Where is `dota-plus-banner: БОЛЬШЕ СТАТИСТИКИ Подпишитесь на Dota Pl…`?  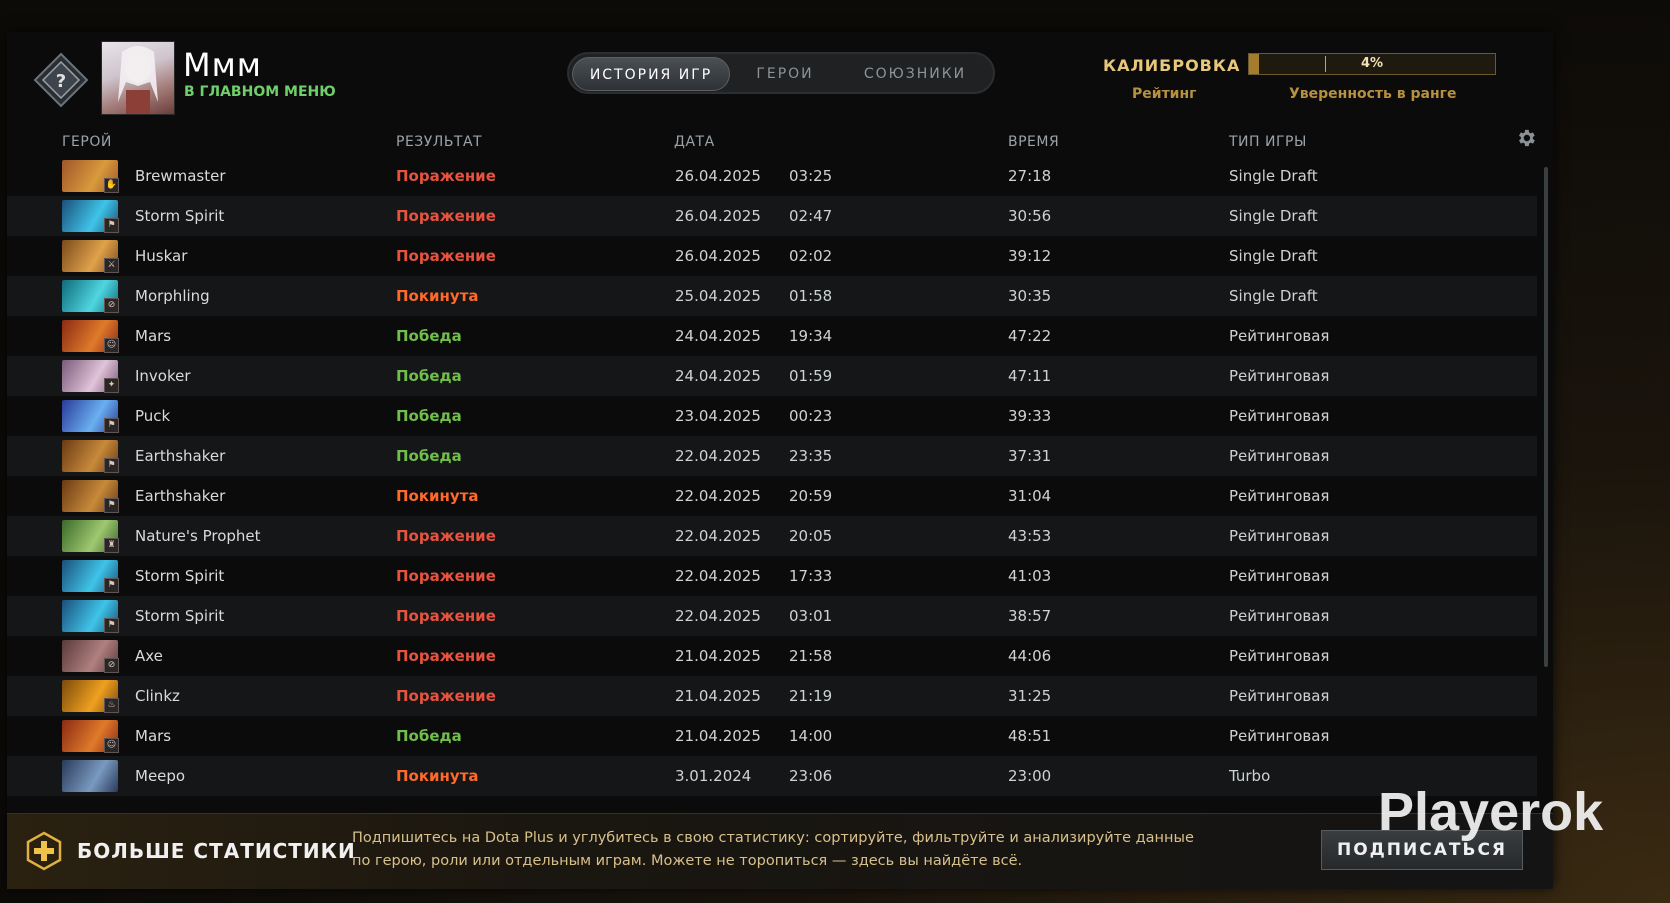
dota-plus-banner: БОЛЬШЕ СТАТИСТИКИ Подпишитесь на Dota Pl… is located at coordinates (780, 851).